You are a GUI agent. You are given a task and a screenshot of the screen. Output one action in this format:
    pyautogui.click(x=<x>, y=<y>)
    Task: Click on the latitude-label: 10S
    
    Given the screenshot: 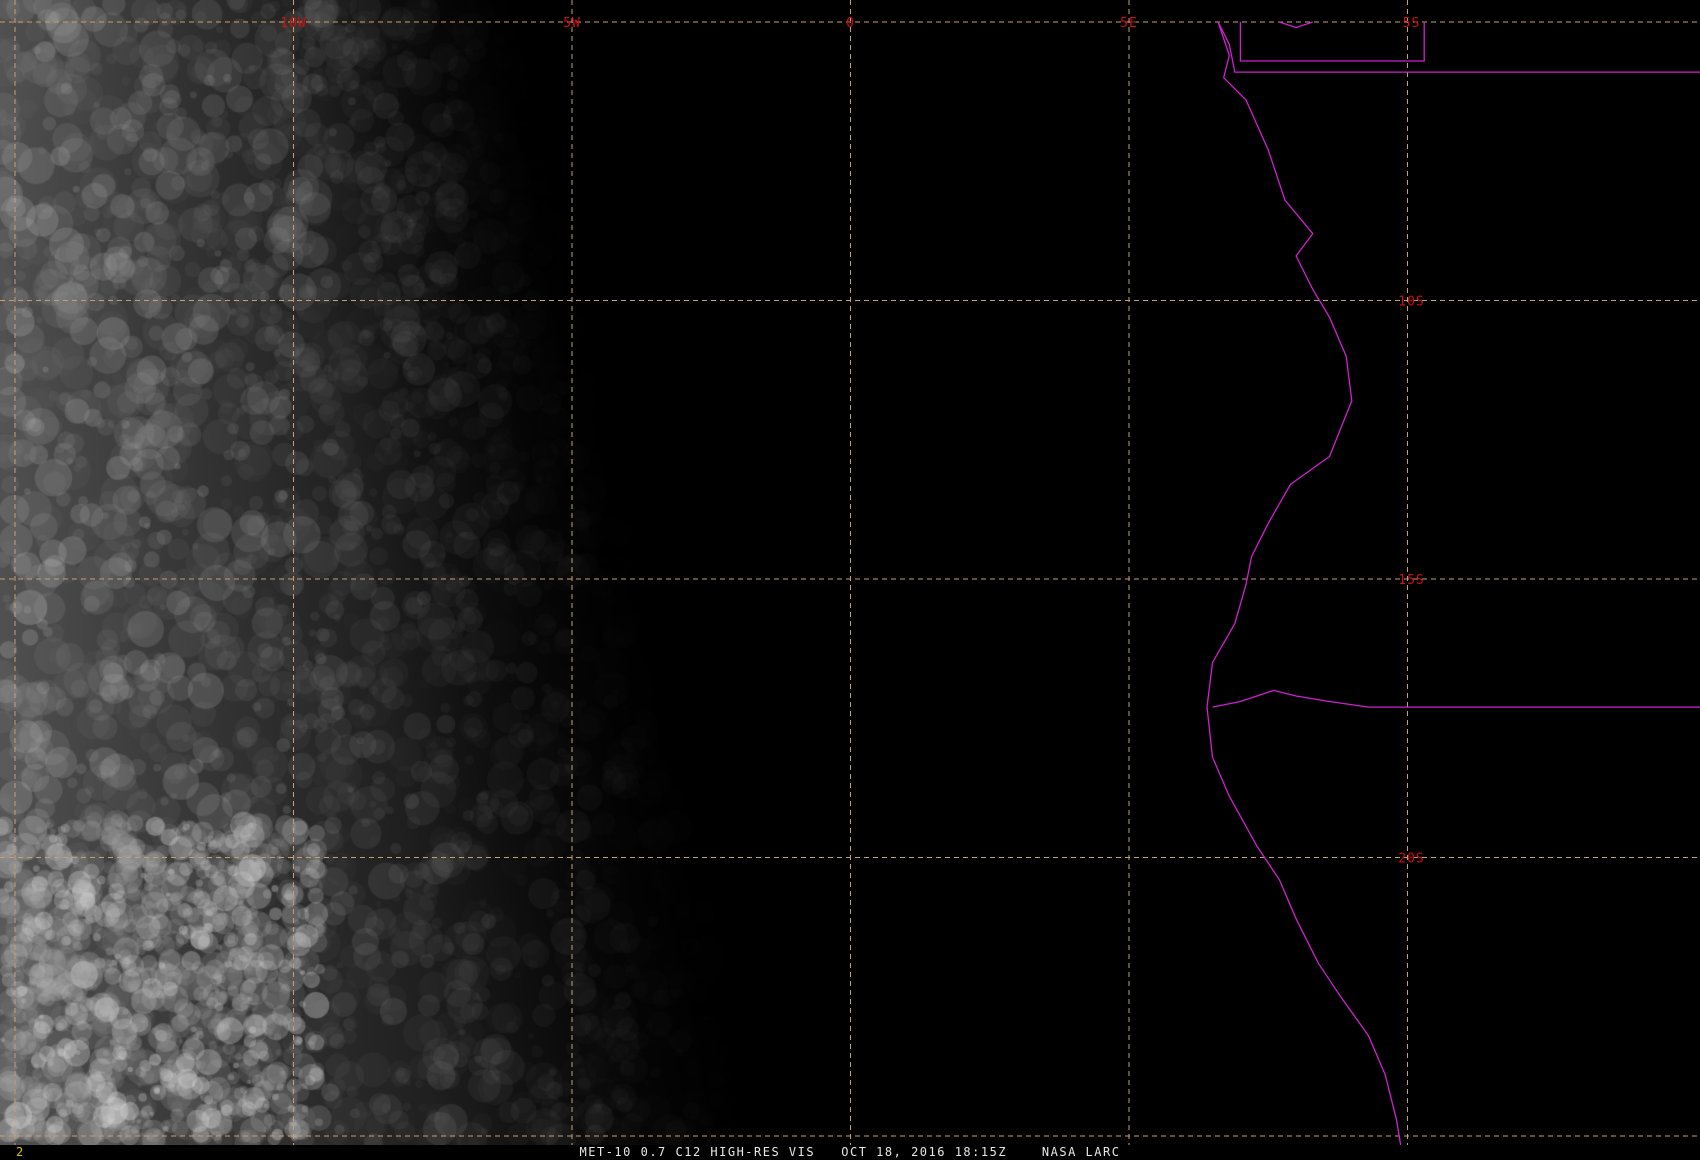 What is the action you would take?
    pyautogui.click(x=1411, y=302)
    